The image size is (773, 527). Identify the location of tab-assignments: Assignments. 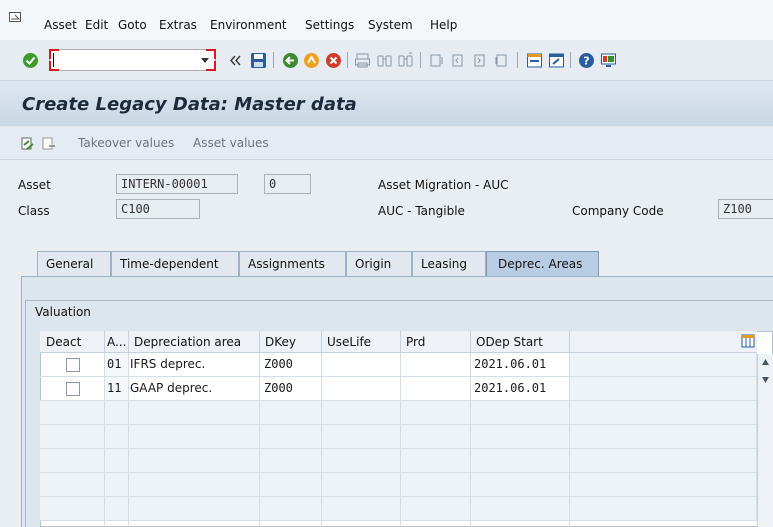
(292, 263).